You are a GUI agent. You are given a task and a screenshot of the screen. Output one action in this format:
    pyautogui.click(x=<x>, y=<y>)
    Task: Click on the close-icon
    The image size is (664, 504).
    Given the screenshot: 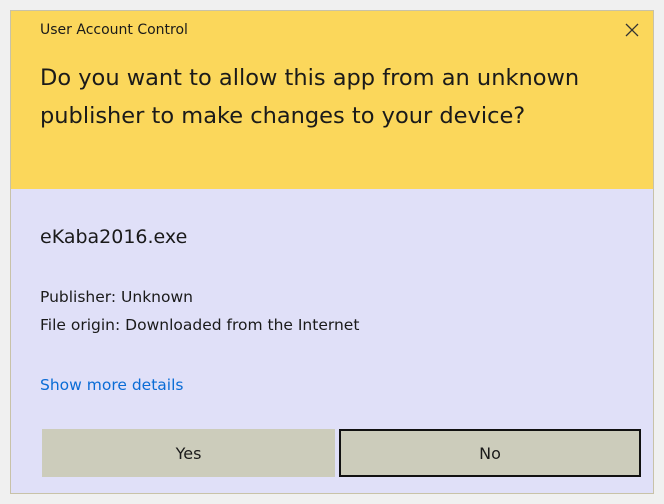 What is the action you would take?
    pyautogui.click(x=632, y=30)
    